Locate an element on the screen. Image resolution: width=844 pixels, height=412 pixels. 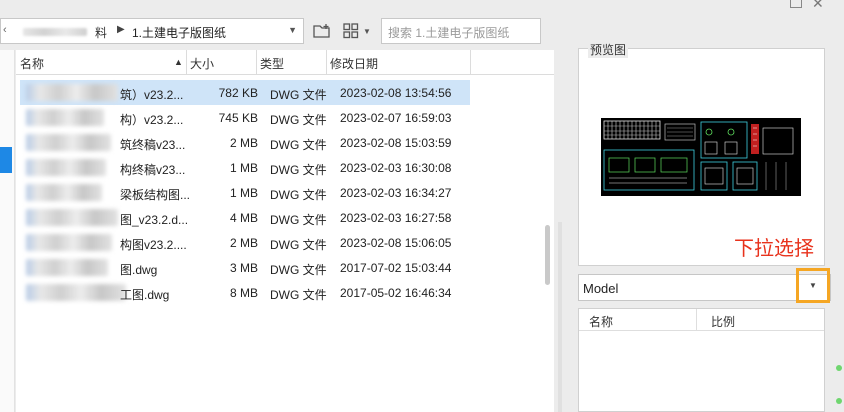
column-size: 大小 is located at coordinates (202, 63).